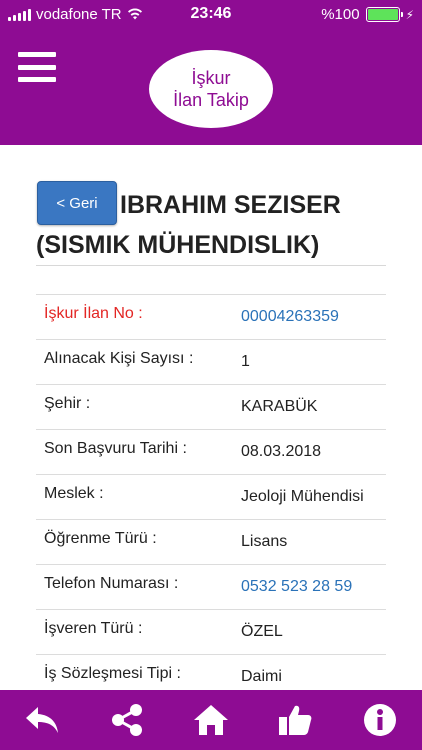 This screenshot has width=422, height=750. Describe the element at coordinates (211, 316) in the screenshot. I see `detail-row-ilan-no: İşkur İlan No : 00004263359` at that location.